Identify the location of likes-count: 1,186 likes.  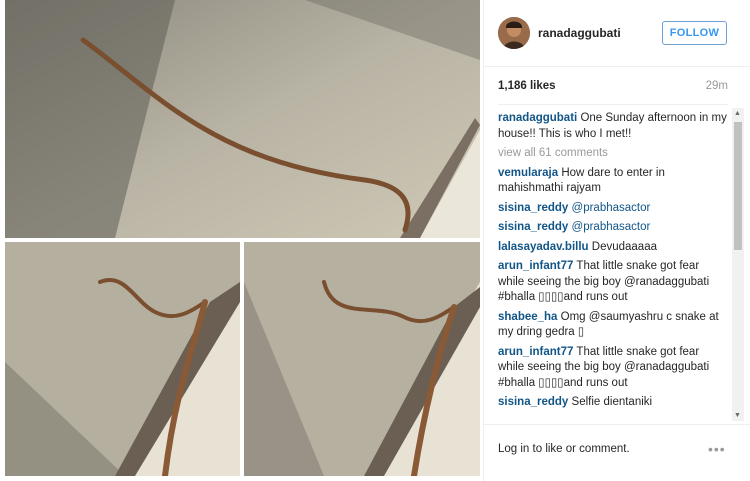
(527, 86).